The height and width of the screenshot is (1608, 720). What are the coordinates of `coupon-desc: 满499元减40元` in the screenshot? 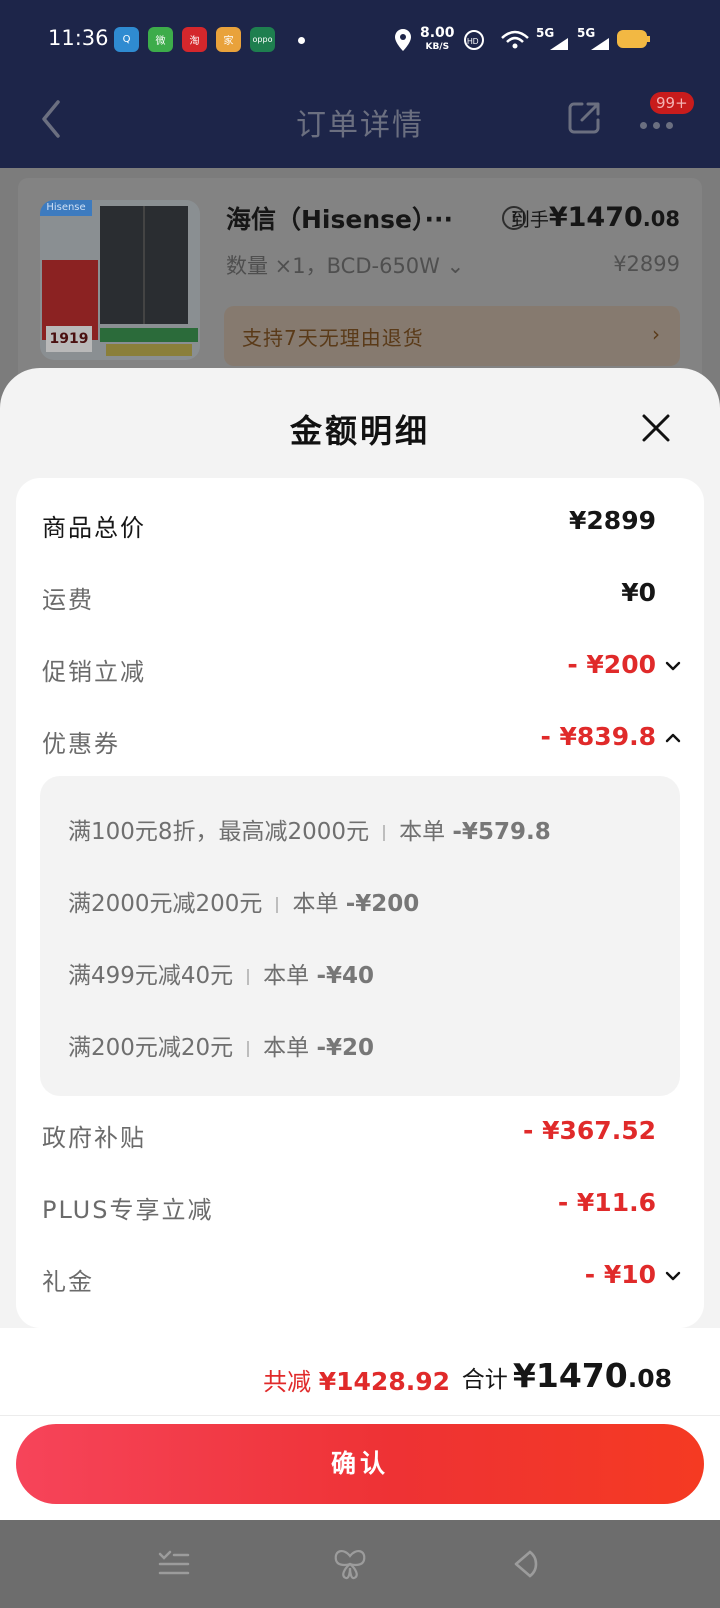 It's located at (151, 976).